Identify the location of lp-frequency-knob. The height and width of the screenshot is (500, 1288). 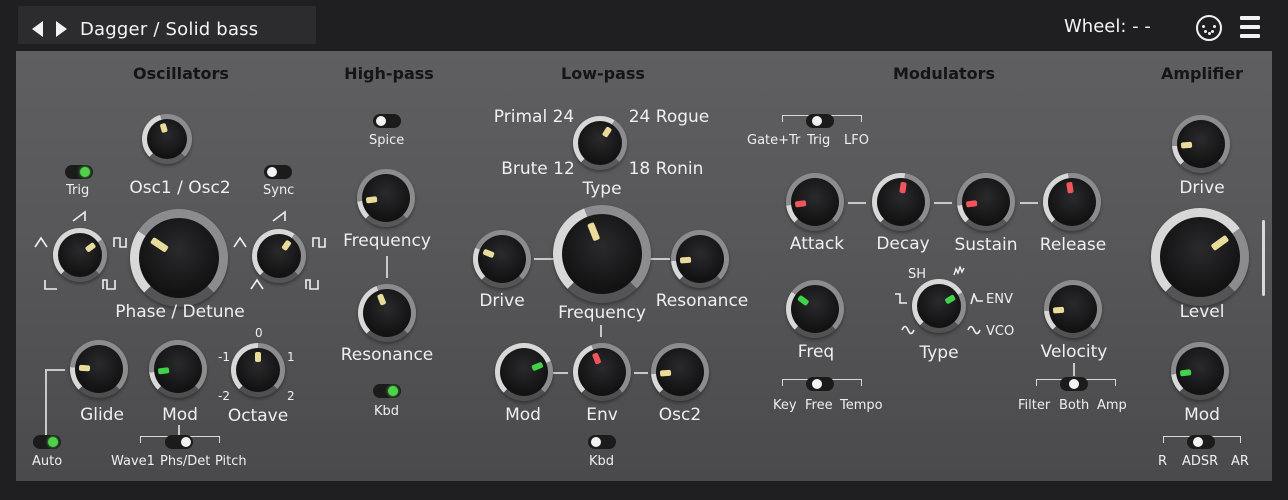
(602, 254).